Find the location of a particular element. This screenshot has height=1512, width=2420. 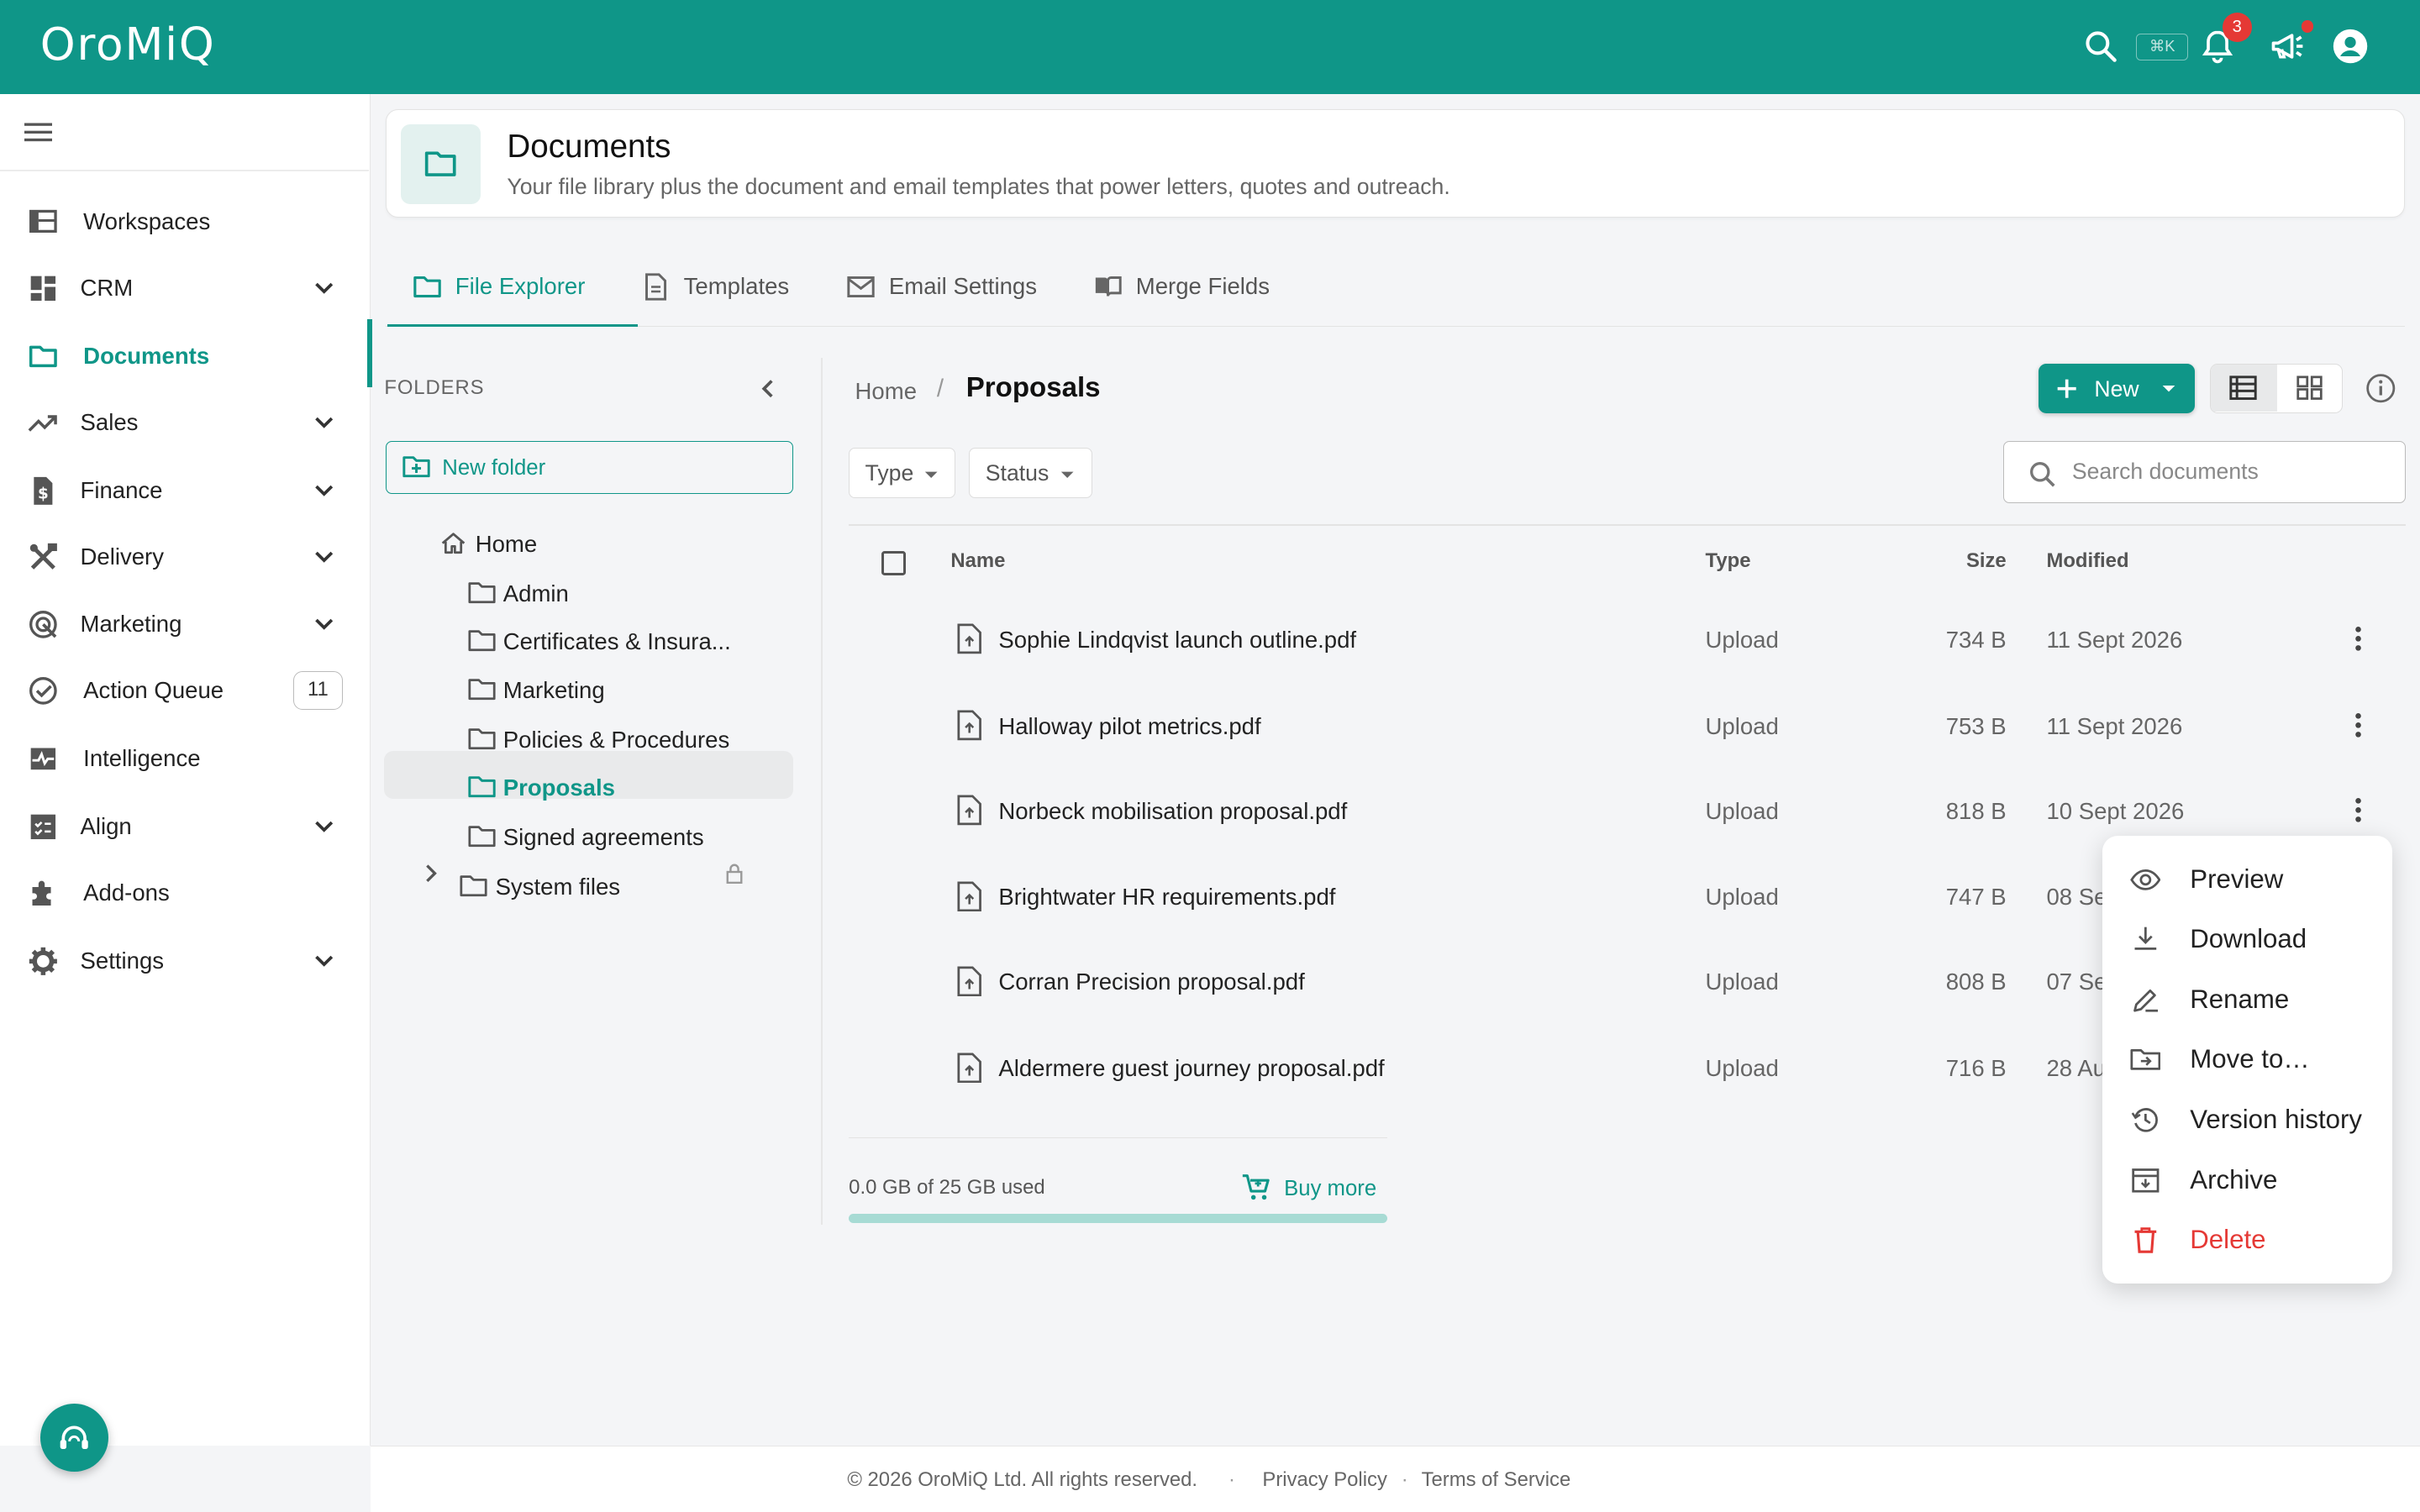

terms-of-service-link: Terms of Service is located at coordinates (1497, 1480).